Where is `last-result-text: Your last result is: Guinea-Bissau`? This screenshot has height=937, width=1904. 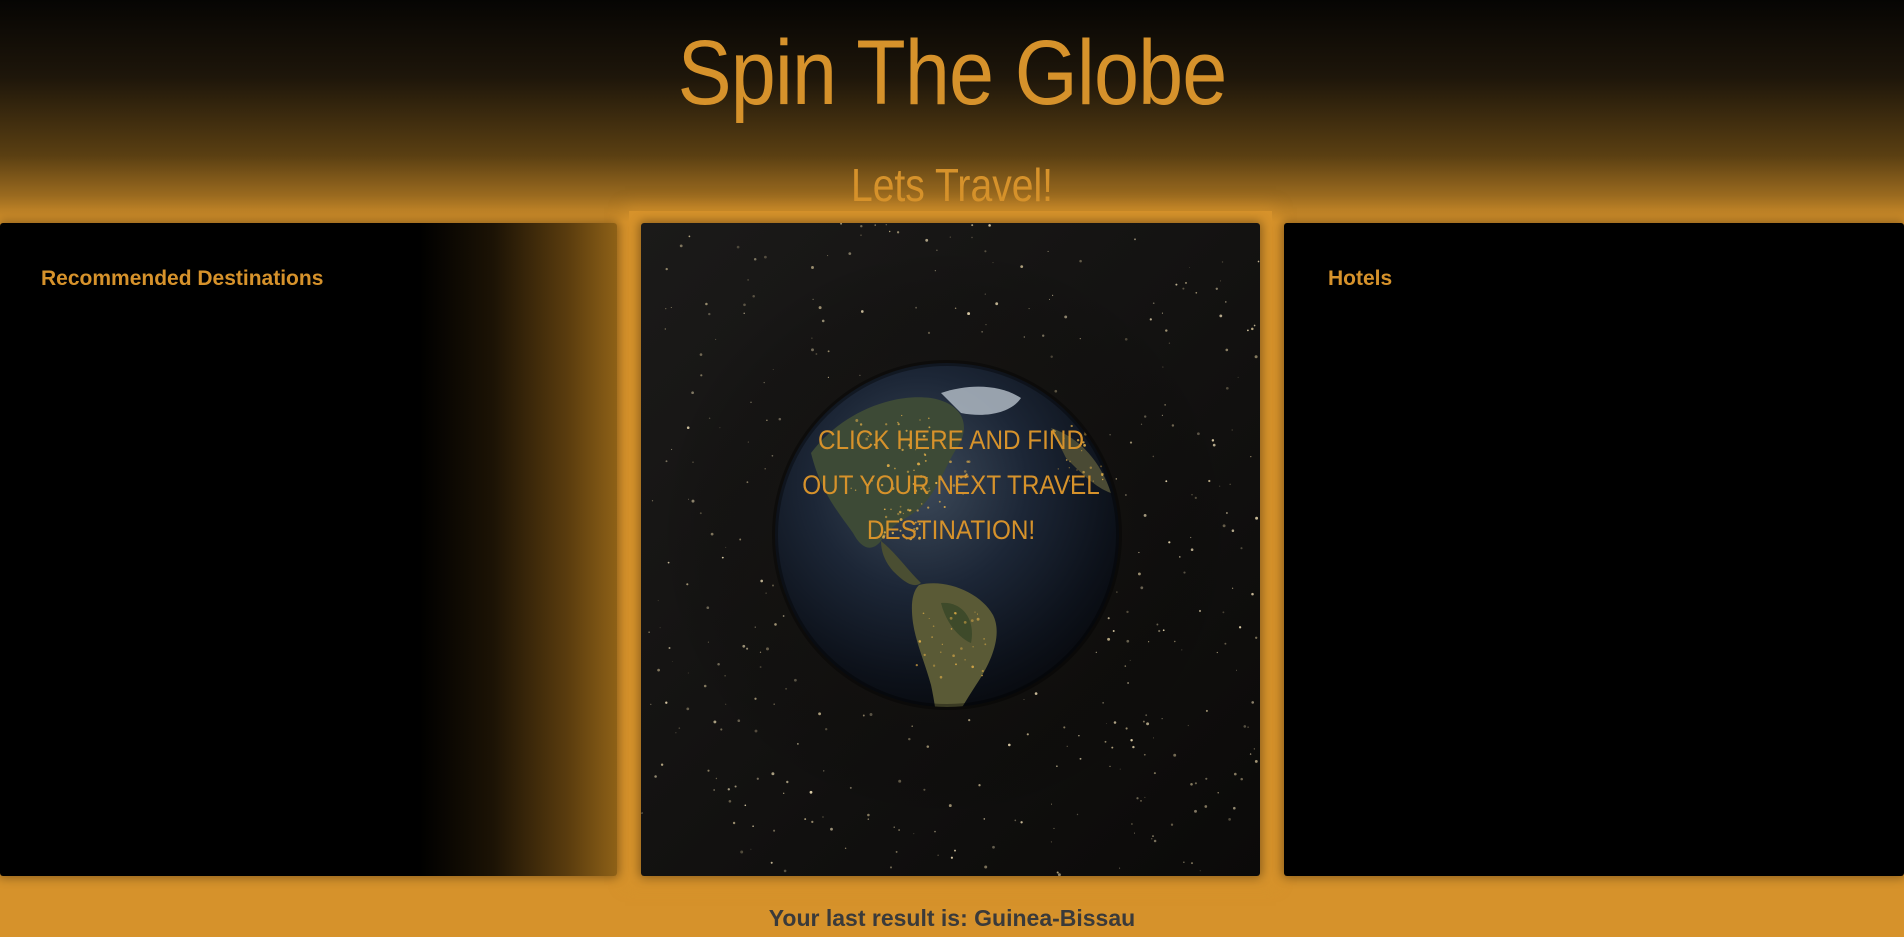
last-result-text: Your last result is: Guinea-Bissau is located at coordinates (952, 918).